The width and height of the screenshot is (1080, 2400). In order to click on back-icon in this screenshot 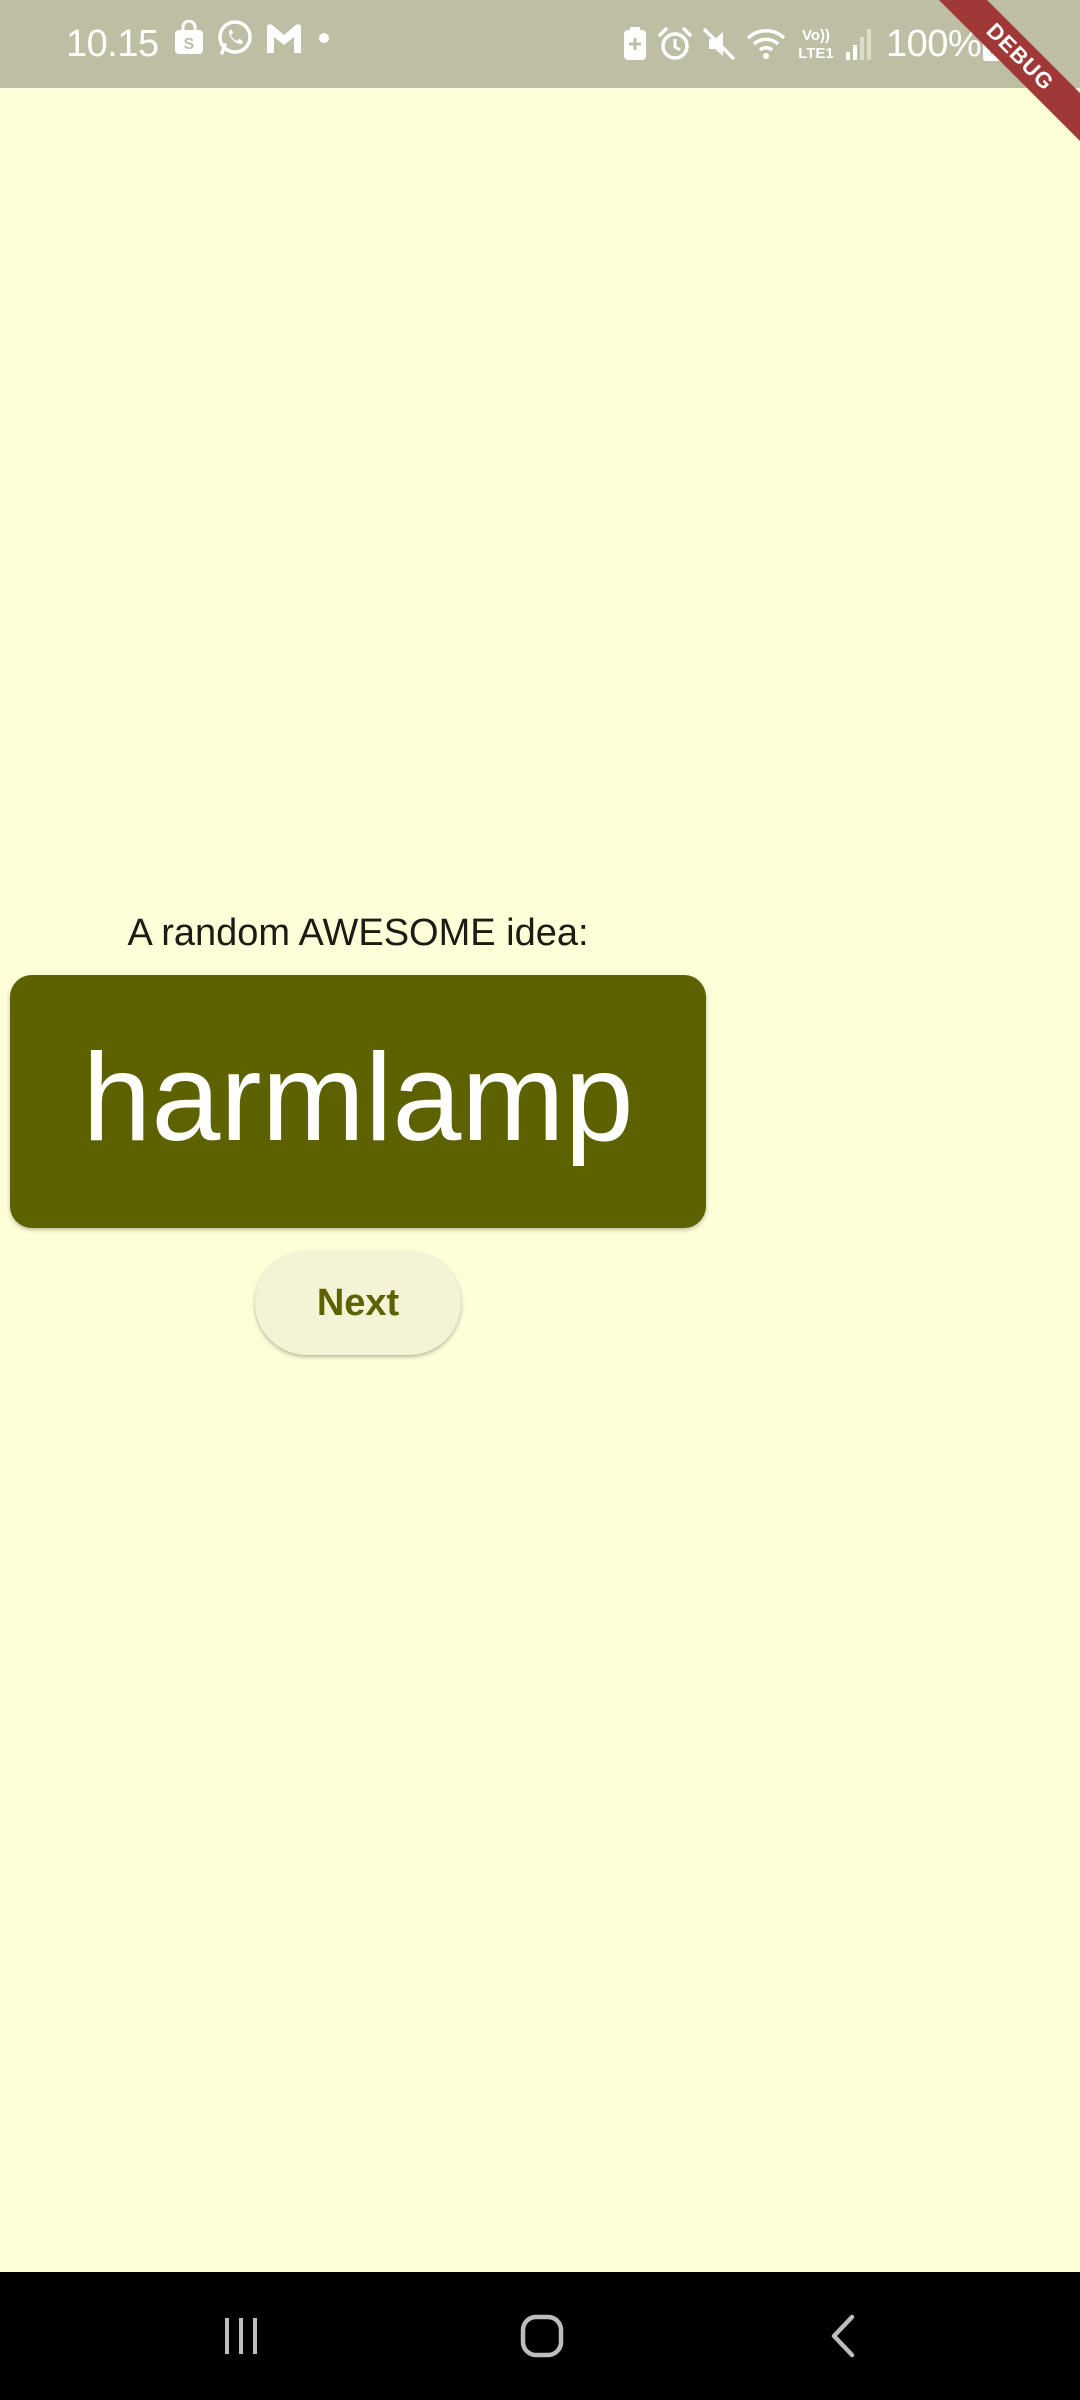, I will do `click(843, 2336)`.